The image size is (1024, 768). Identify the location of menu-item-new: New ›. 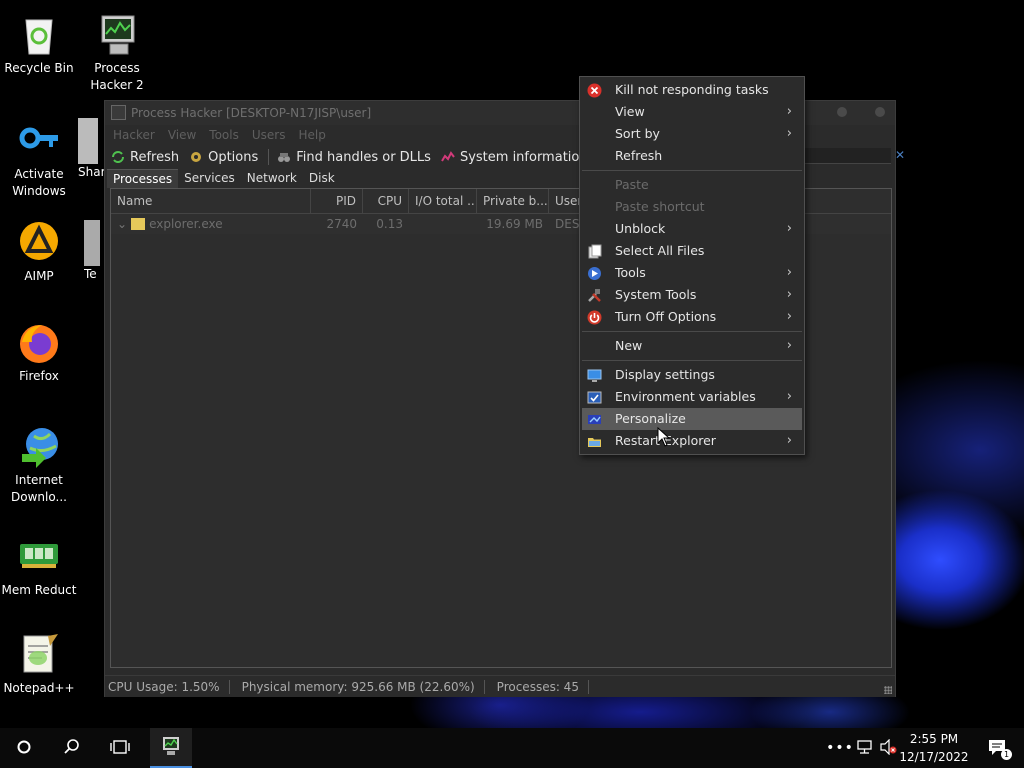
(692, 346).